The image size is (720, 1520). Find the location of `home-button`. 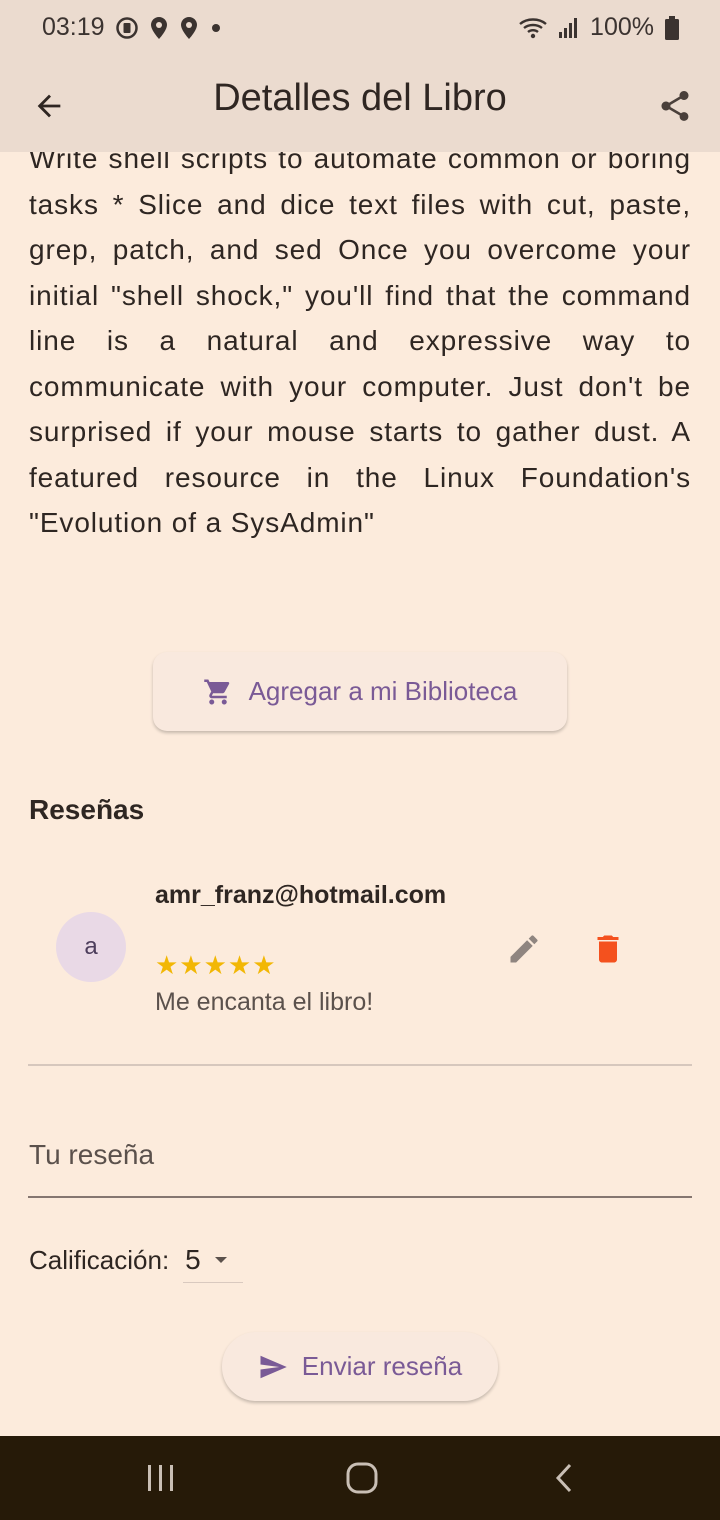

home-button is located at coordinates (362, 1478).